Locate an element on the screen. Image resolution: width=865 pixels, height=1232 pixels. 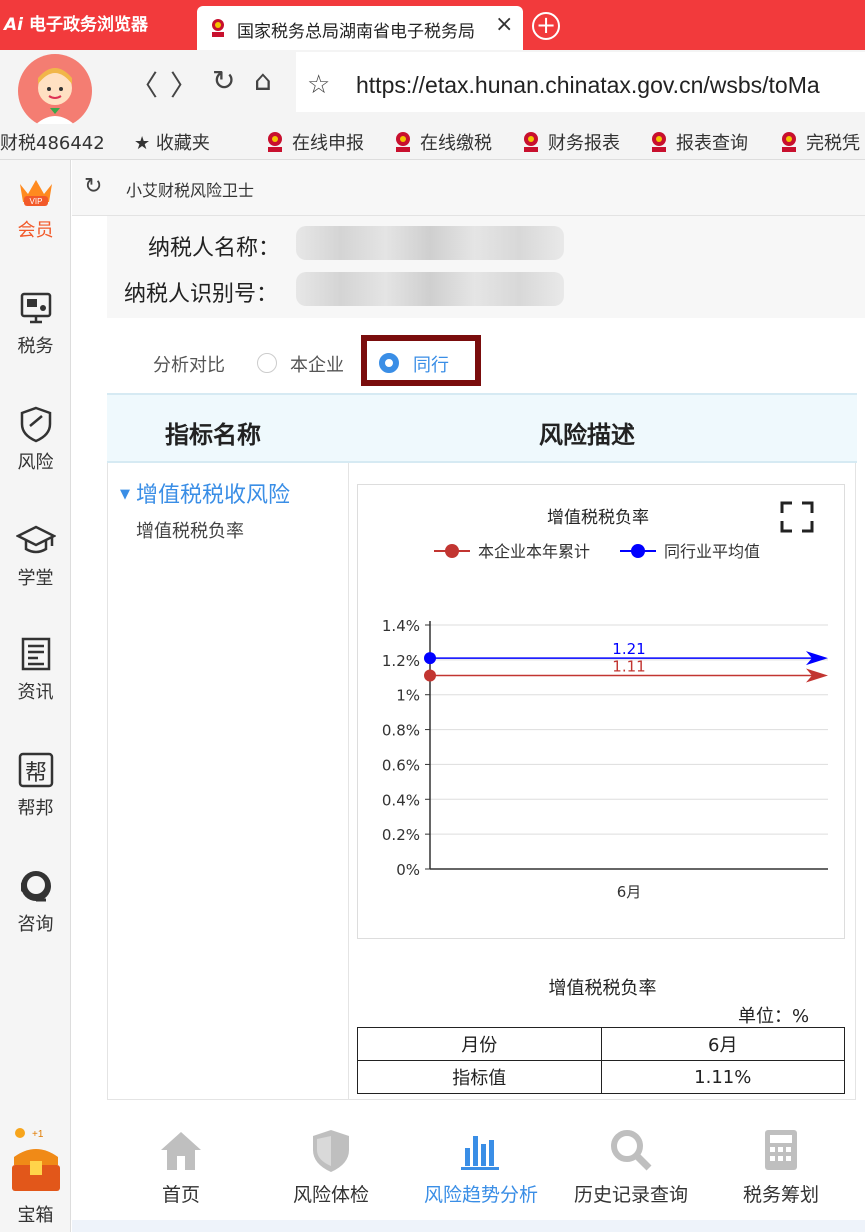
indicator-tree: ▼ 增值税税收风险 增值税税负率 is located at coordinates (228, 781).